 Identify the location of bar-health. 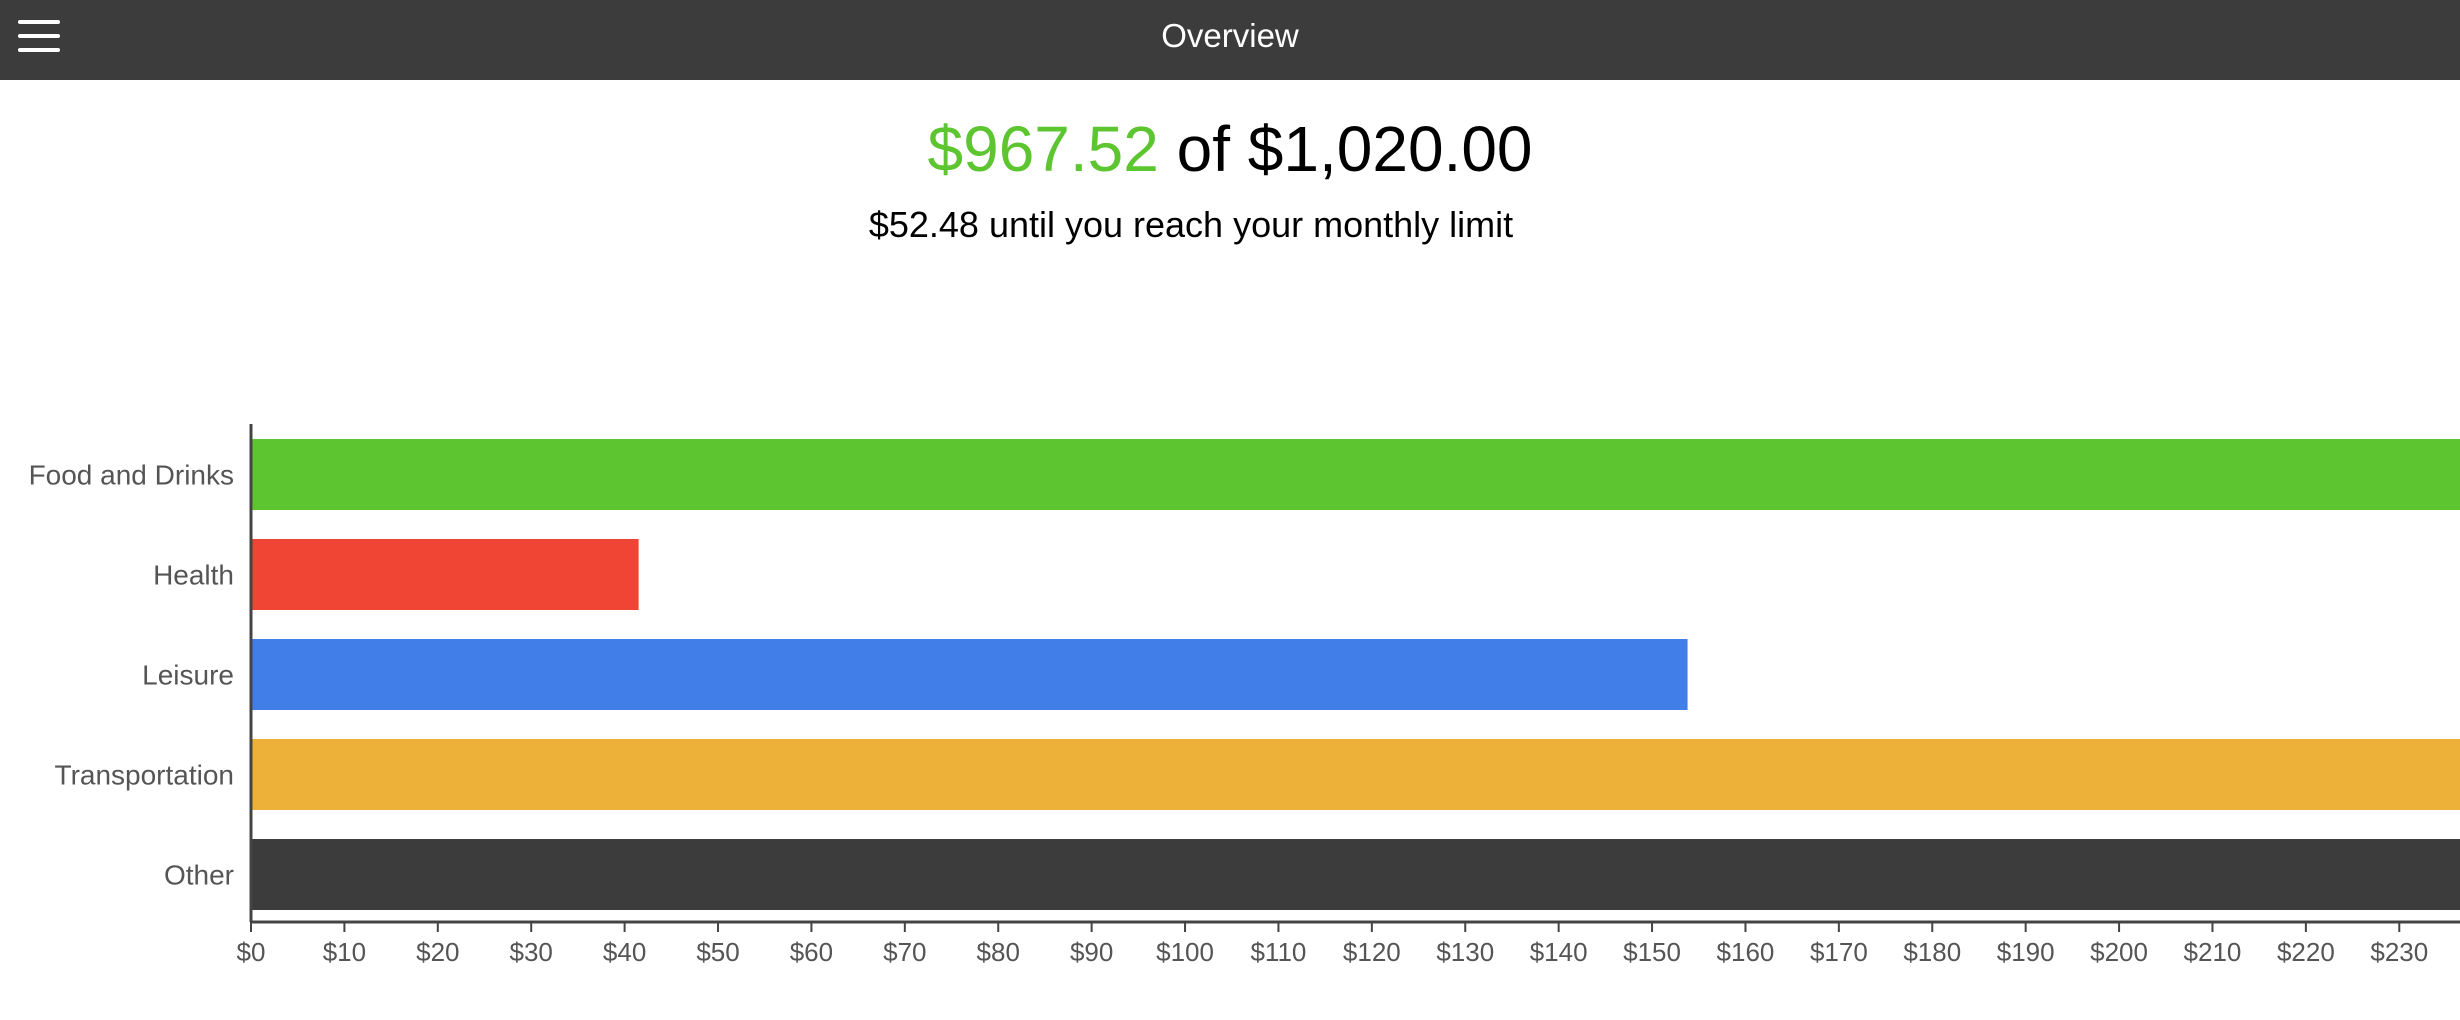
(445, 574).